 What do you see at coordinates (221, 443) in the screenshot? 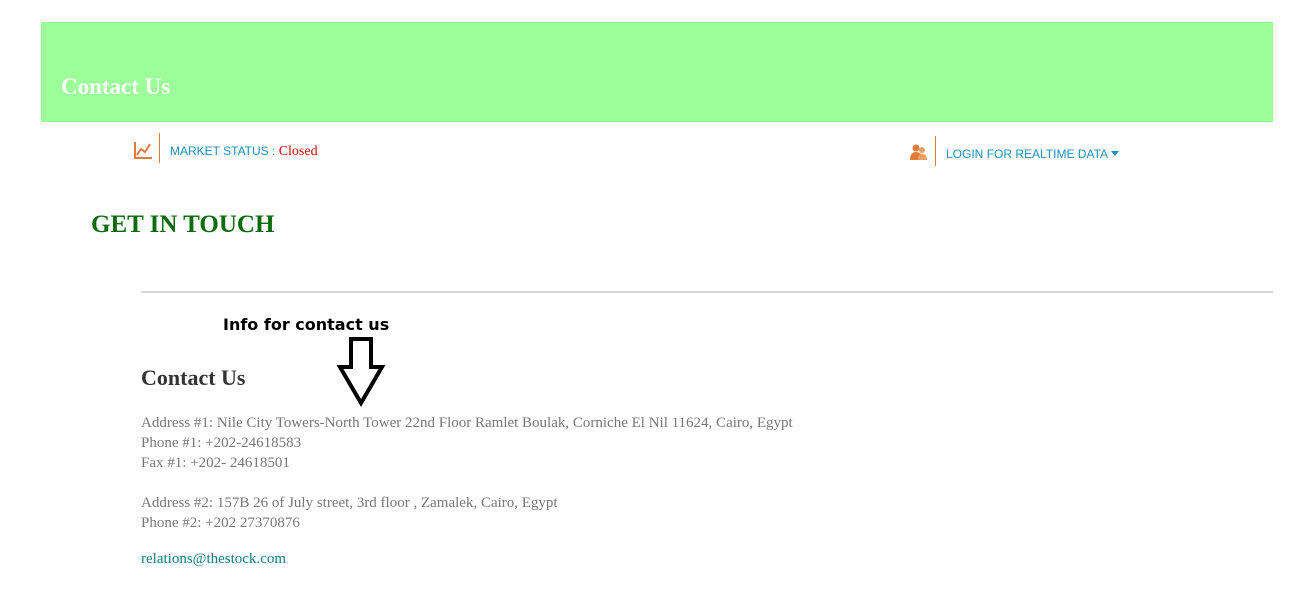
I see `phone-1: Phone #1: +202-24618583` at bounding box center [221, 443].